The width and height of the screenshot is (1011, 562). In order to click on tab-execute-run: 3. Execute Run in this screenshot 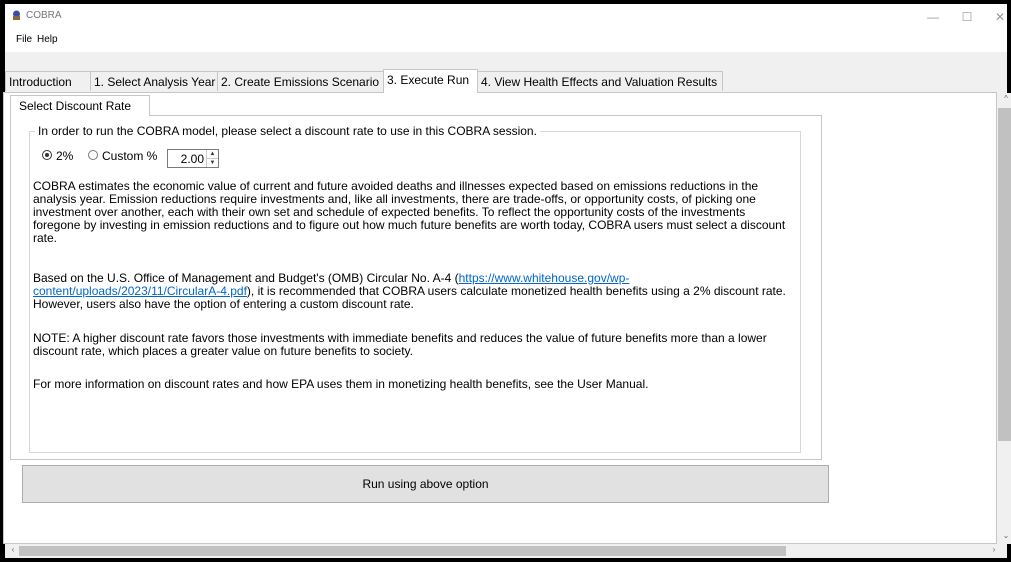, I will do `click(430, 81)`.